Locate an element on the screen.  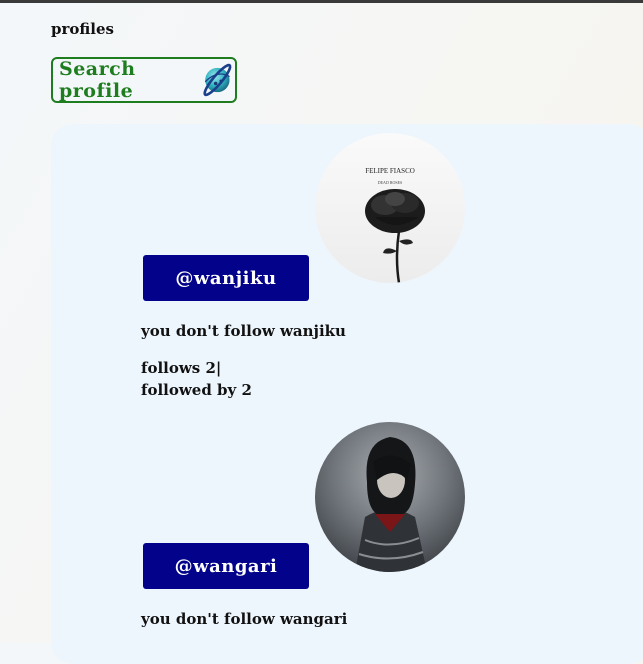
follow-status: you don't follow wangari is located at coordinates (244, 619).